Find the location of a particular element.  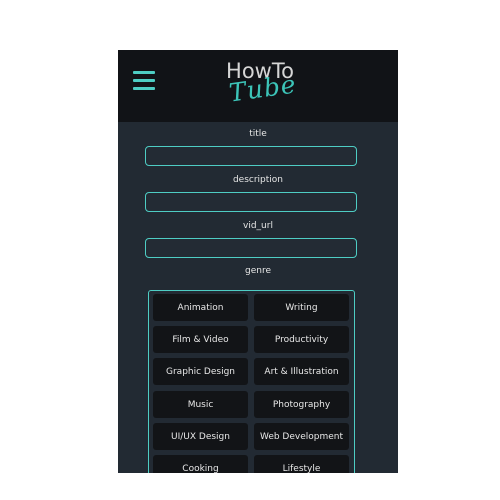

menu-bar-bottom is located at coordinates (144, 88).